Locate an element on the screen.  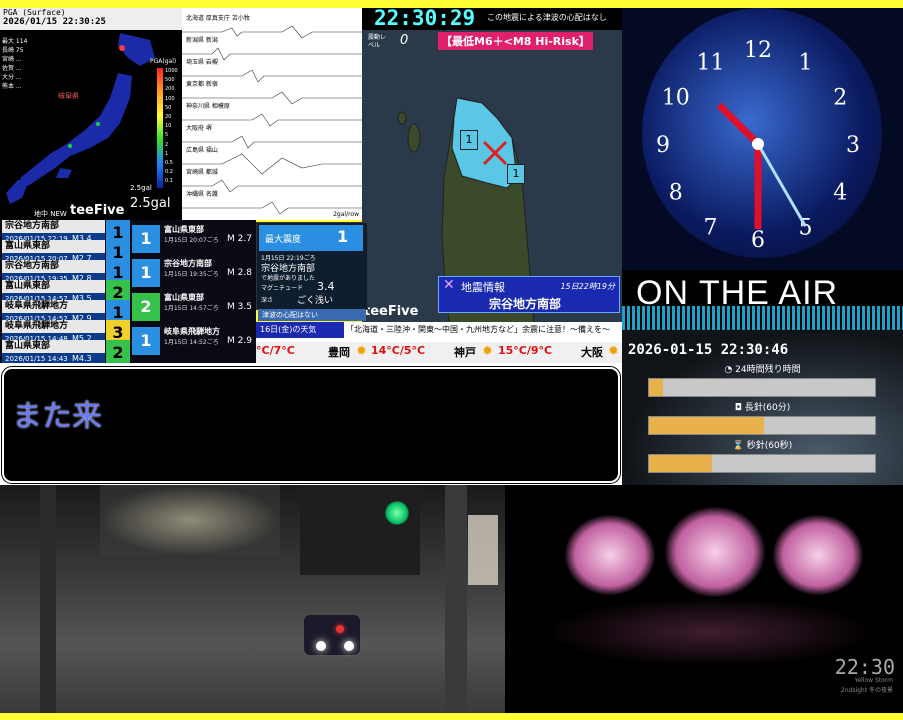
progress-bar-minute is located at coordinates (762, 425).